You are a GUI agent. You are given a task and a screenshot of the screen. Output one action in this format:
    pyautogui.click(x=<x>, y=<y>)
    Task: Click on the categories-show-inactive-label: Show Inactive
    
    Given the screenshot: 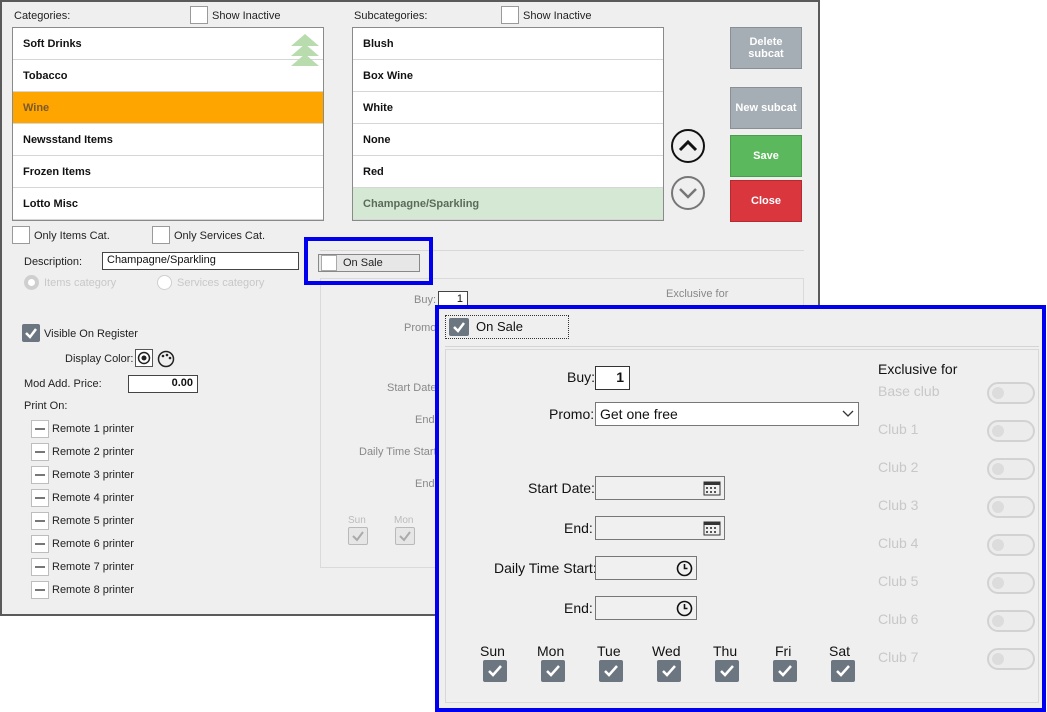 What is the action you would take?
    pyautogui.click(x=246, y=16)
    